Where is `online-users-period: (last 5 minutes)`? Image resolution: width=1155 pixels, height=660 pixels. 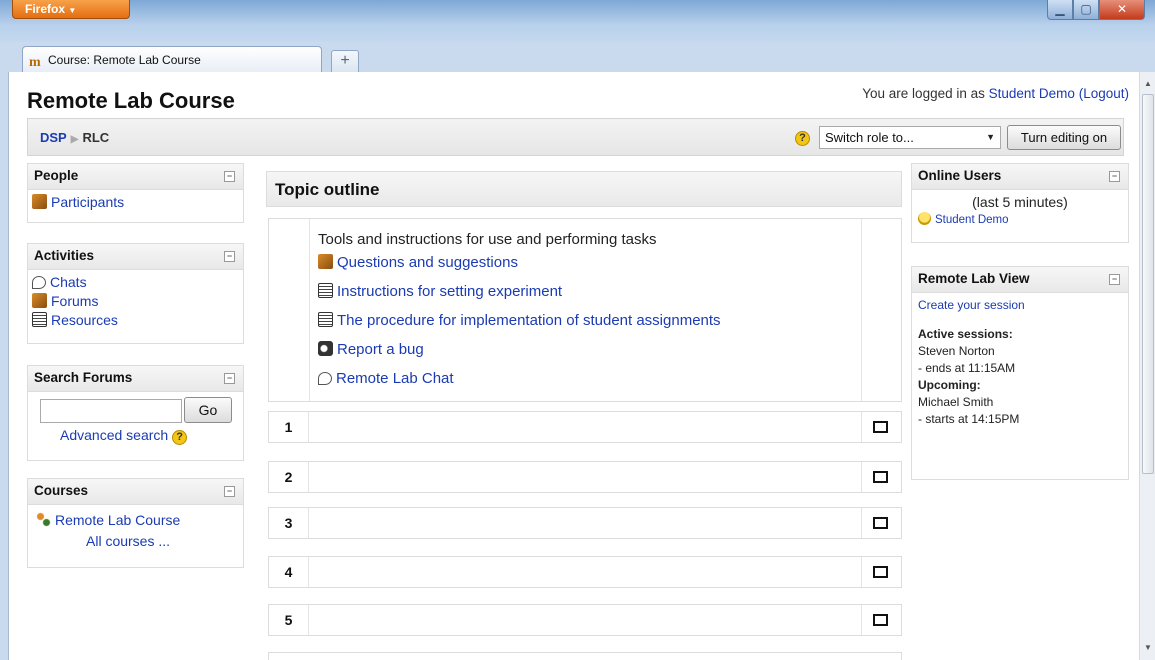
online-users-period: (last 5 minutes) is located at coordinates (1020, 202).